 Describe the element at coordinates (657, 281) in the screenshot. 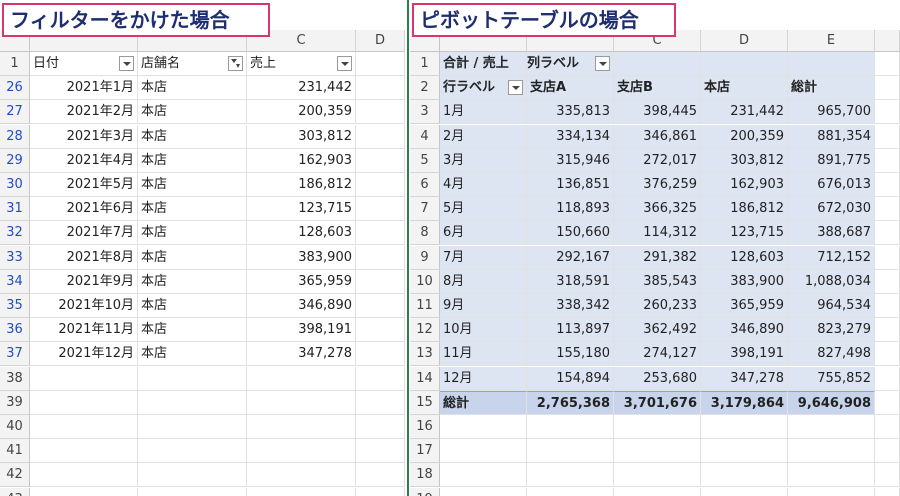

I see `pivot-value-cell: 385,543` at that location.